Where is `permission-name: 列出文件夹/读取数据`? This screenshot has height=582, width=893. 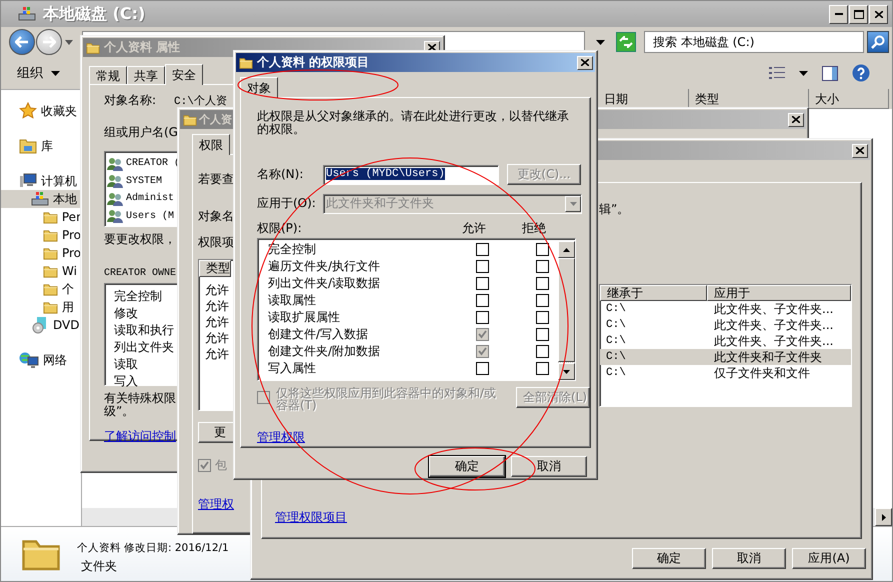
permission-name: 列出文件夹/读取数据 is located at coordinates (325, 283).